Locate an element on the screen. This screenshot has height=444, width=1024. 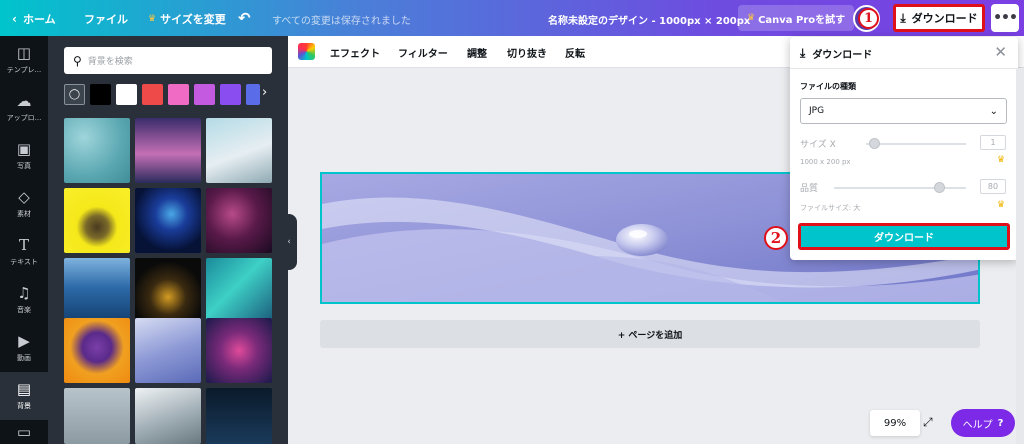
rail-item-text: T テキスト is located at coordinates (24, 252).